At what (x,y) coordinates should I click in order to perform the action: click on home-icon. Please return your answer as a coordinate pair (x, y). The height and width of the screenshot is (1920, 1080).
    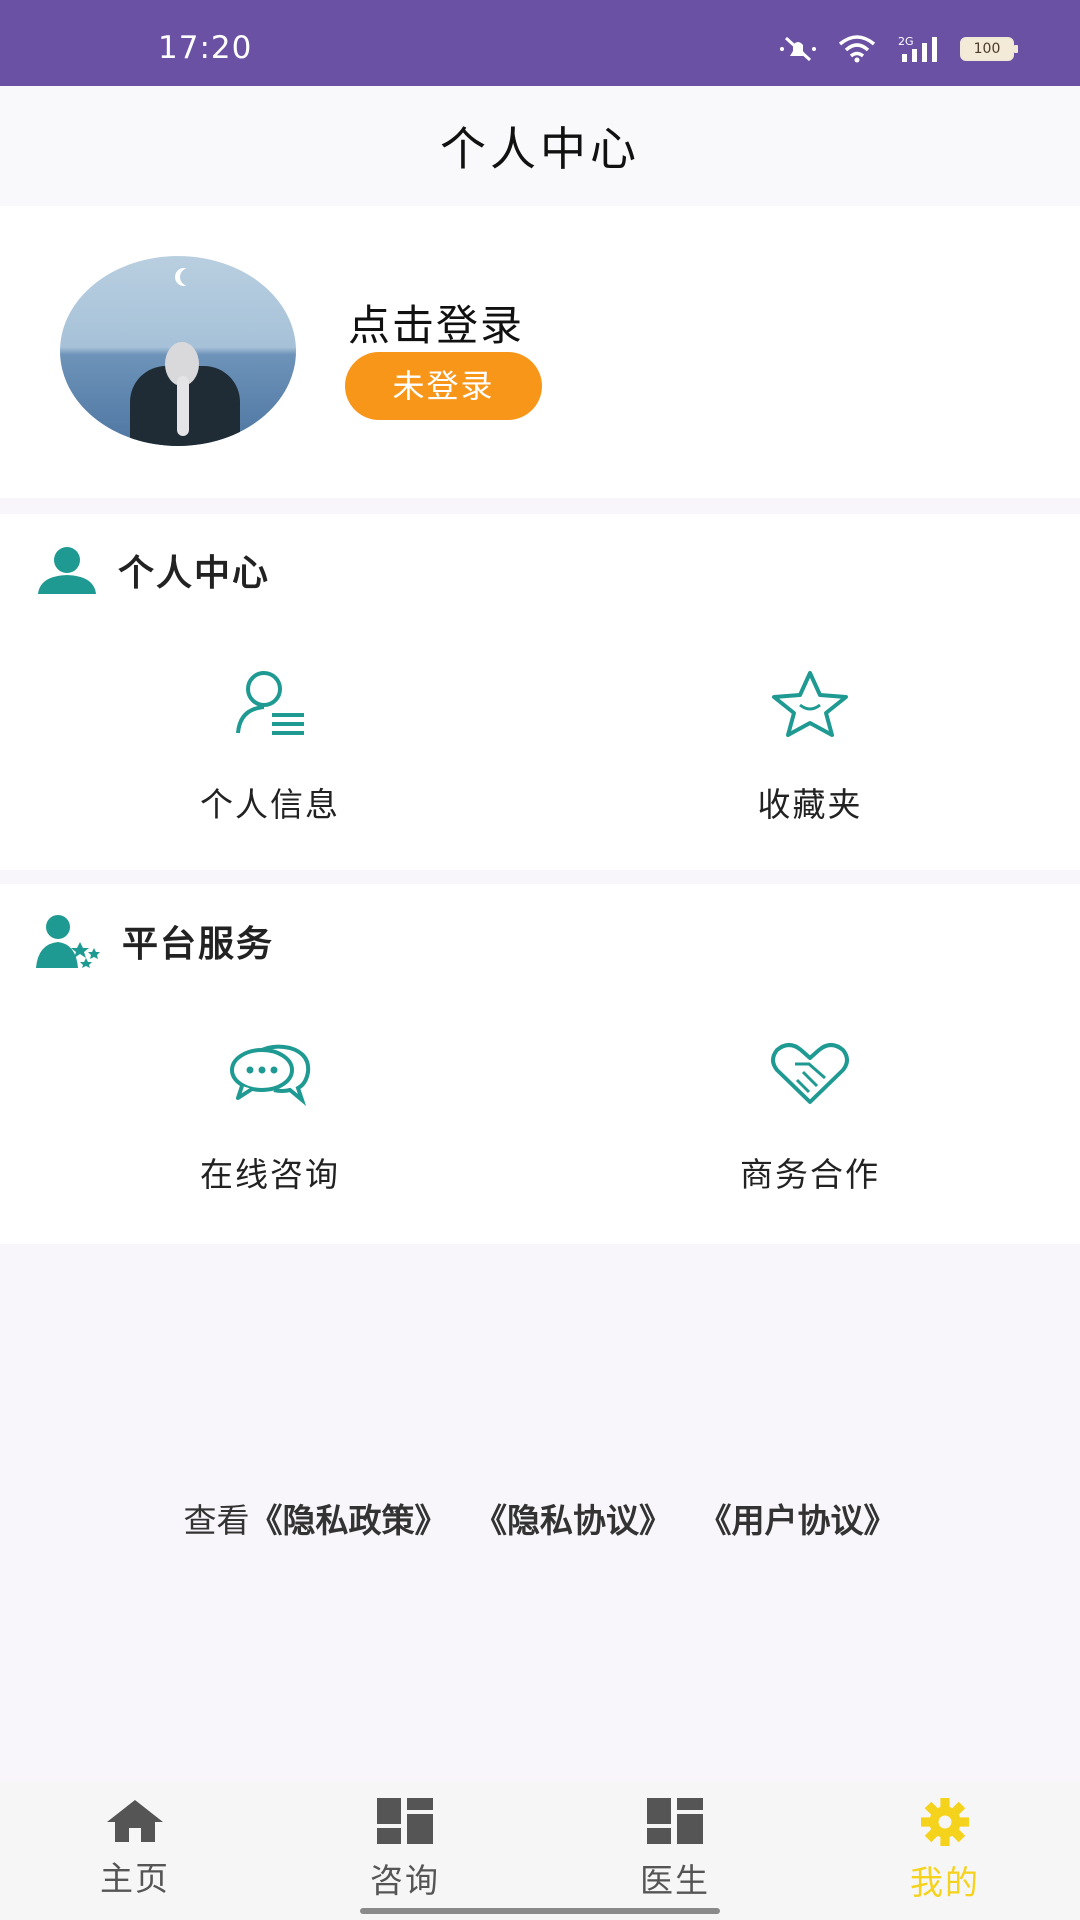
    Looking at the image, I should click on (135, 1821).